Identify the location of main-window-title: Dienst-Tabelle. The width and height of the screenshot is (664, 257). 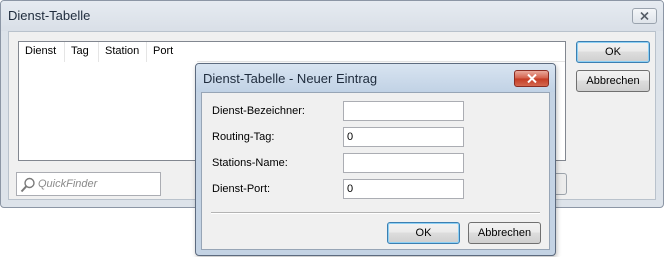
(49, 15).